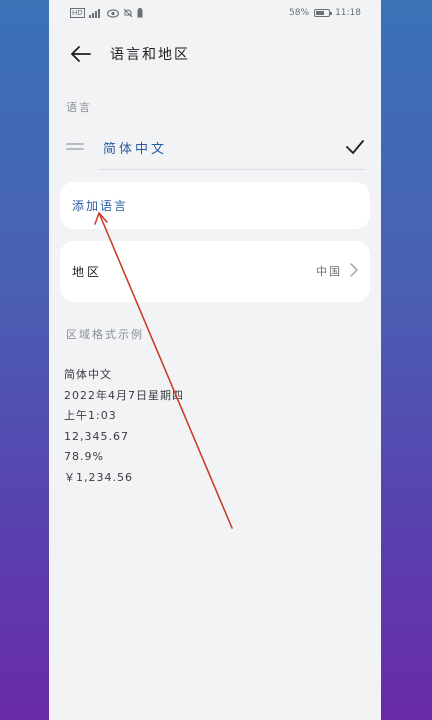  I want to click on checkmark-icon, so click(355, 147).